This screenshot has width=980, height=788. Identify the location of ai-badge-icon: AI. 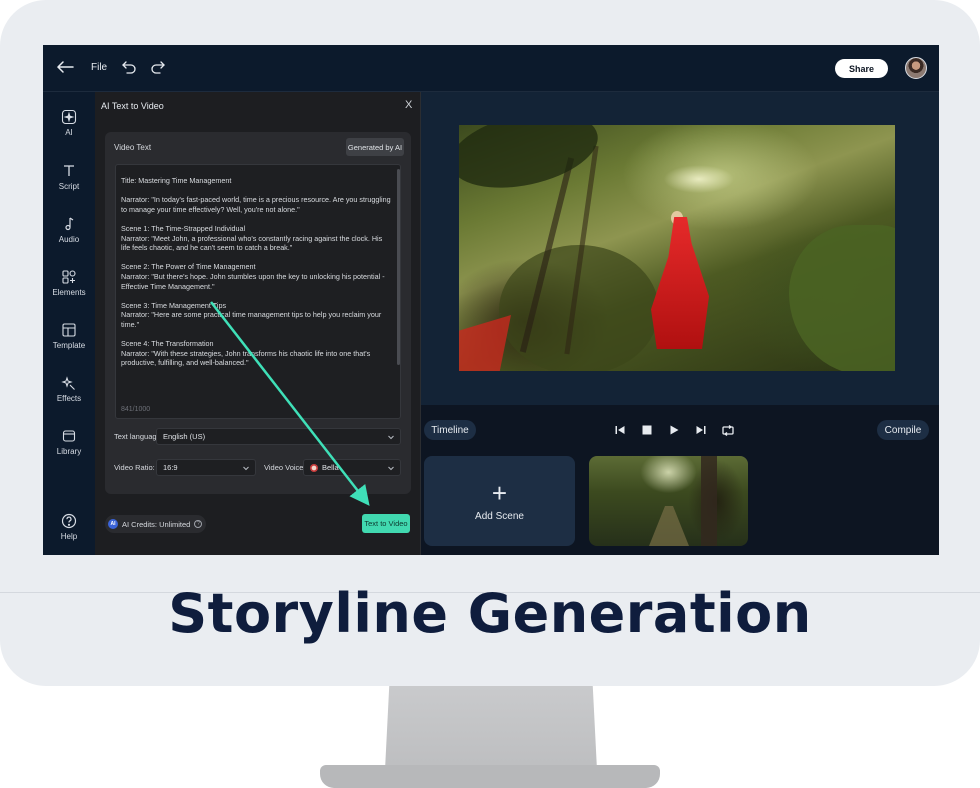
(113, 524).